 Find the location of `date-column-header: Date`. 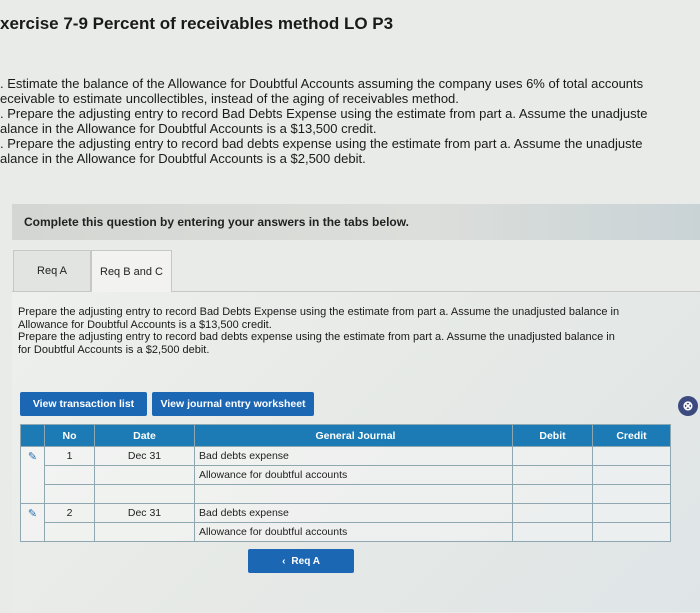

date-column-header: Date is located at coordinates (144, 435).